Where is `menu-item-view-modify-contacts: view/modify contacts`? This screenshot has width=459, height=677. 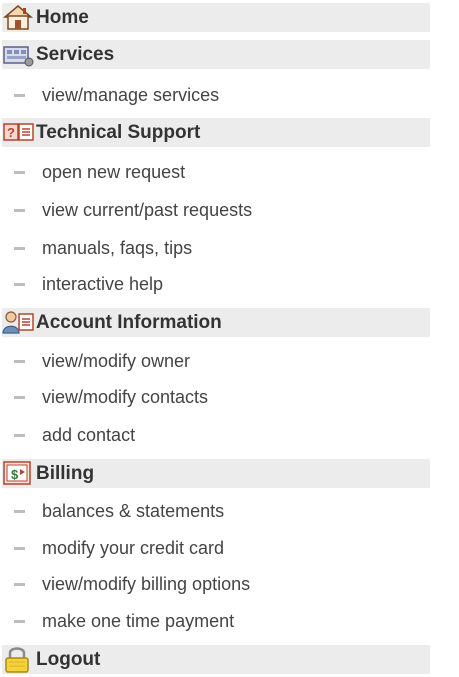
menu-item-view-modify-contacts: view/modify contacts is located at coordinates (111, 397).